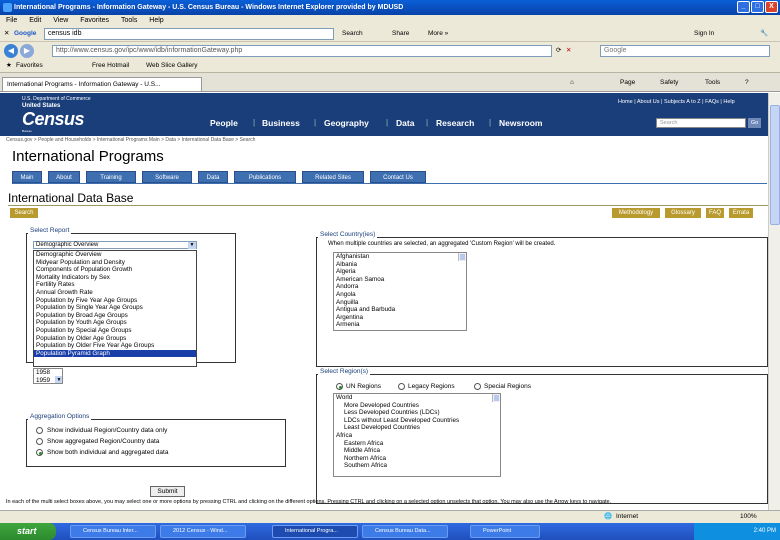 The image size is (780, 540). I want to click on region-item: Southern Africa, so click(417, 466).